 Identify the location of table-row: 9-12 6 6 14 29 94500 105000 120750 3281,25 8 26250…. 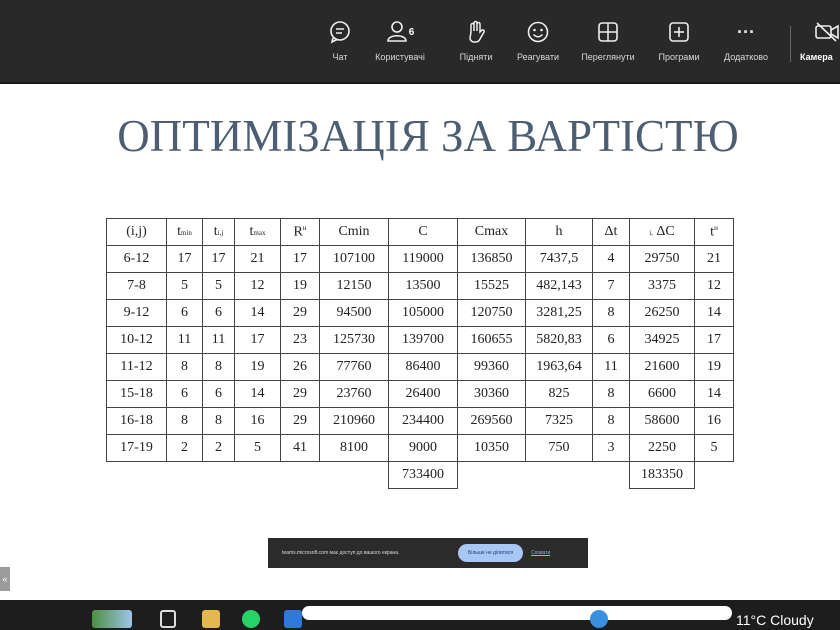
(420, 313).